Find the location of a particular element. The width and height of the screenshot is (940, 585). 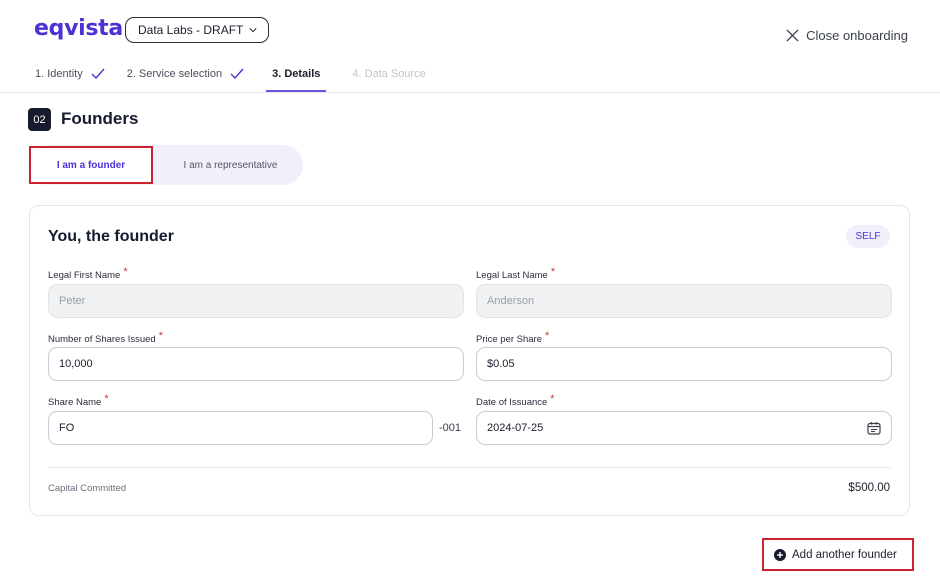

step-identity: 1. Identity is located at coordinates (70, 74).